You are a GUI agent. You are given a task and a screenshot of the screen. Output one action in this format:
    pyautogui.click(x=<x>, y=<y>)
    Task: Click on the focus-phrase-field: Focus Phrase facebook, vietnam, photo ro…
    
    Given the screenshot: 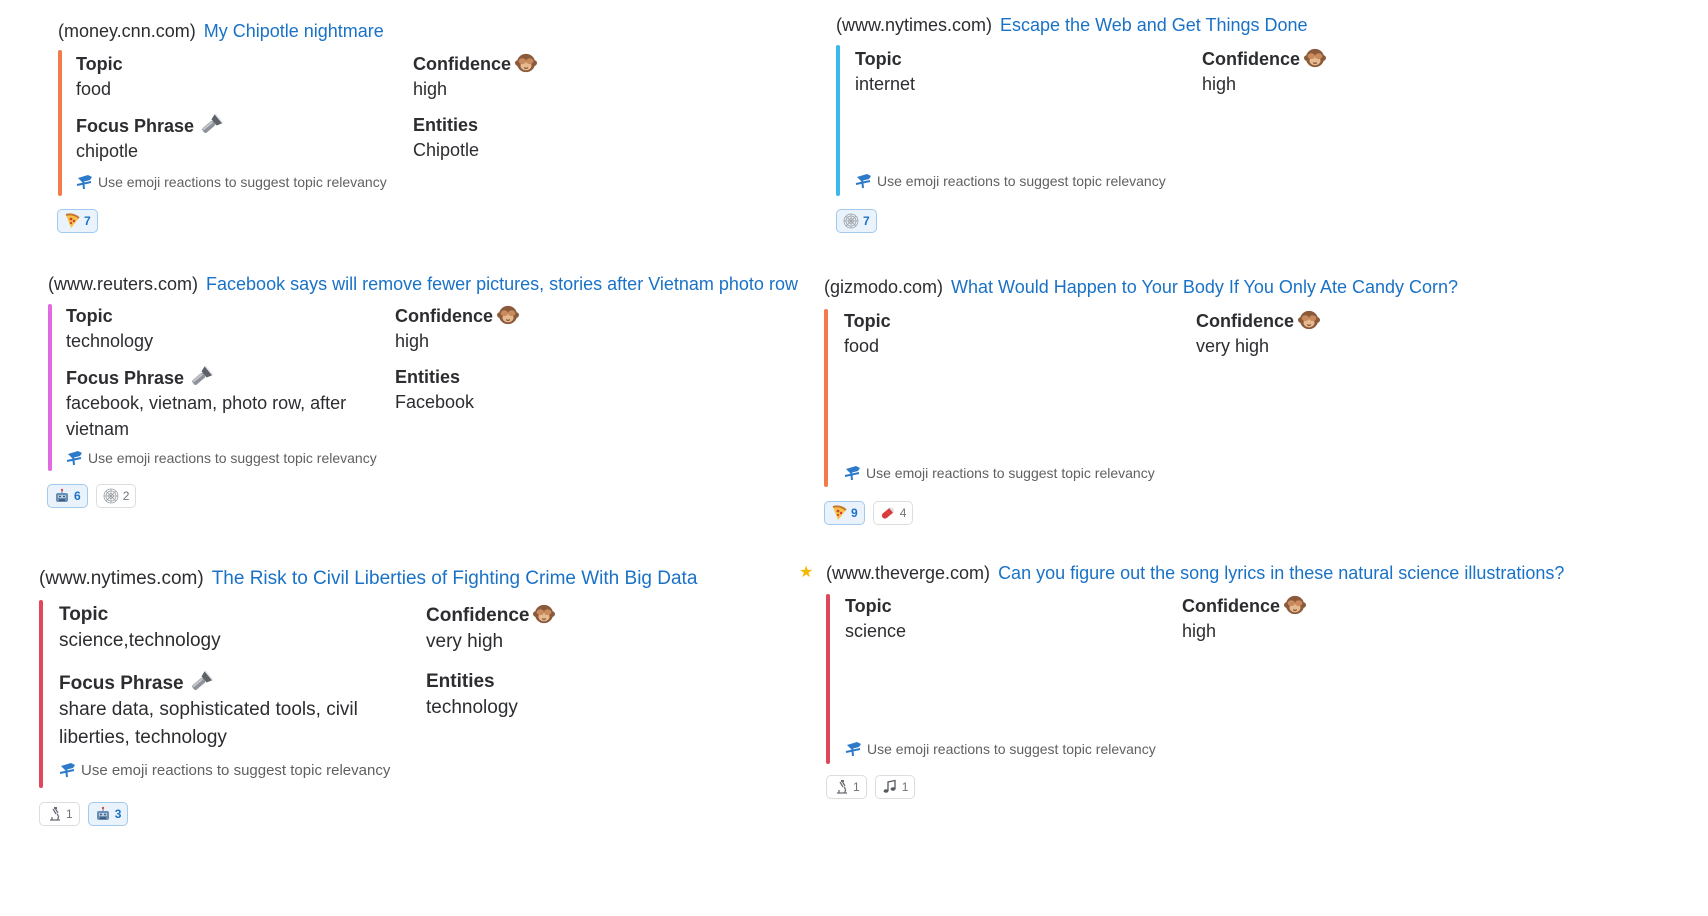 What is the action you would take?
    pyautogui.click(x=216, y=403)
    